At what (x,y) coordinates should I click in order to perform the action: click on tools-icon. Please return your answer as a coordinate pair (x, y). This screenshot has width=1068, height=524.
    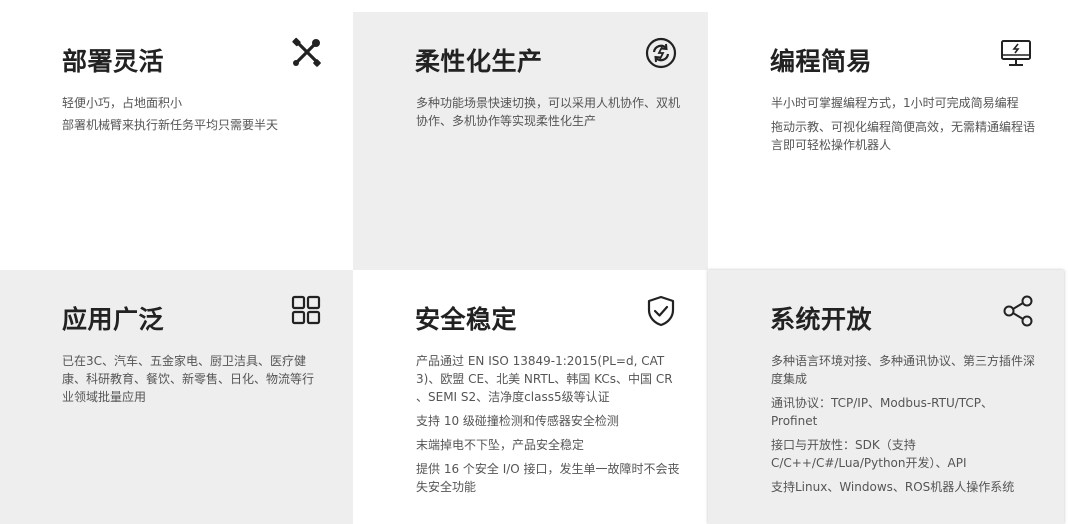
    Looking at the image, I should click on (306, 53).